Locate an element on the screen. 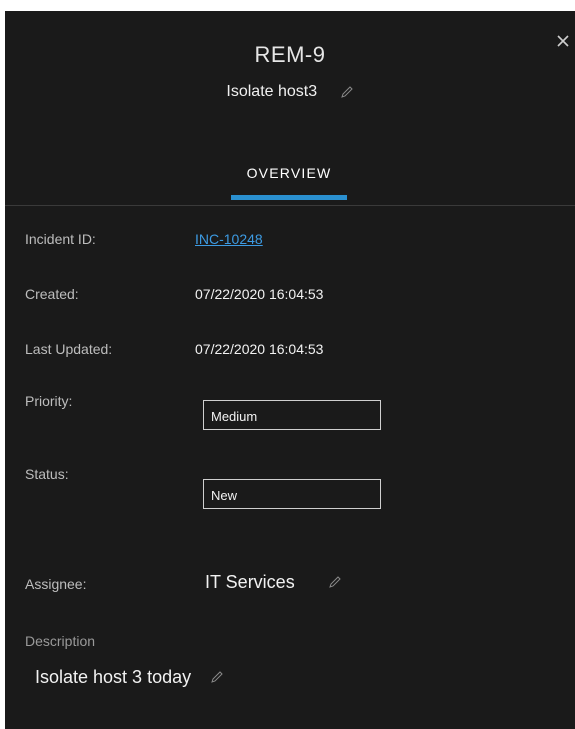 Image resolution: width=575 pixels, height=729 pixels. edit-assignee-button is located at coordinates (335, 582).